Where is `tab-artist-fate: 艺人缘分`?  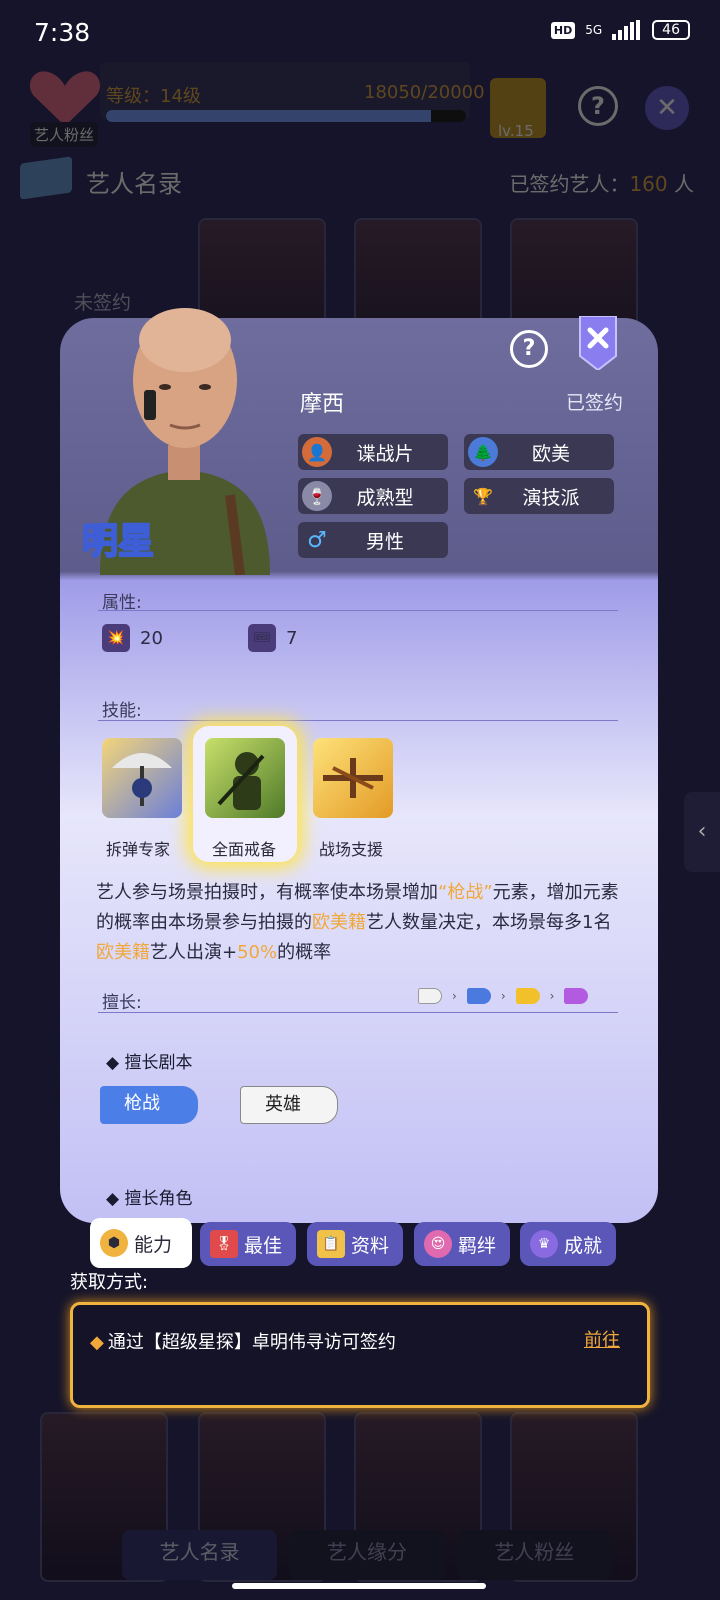
tab-artist-fate: 艺人缘分 is located at coordinates (367, 1555).